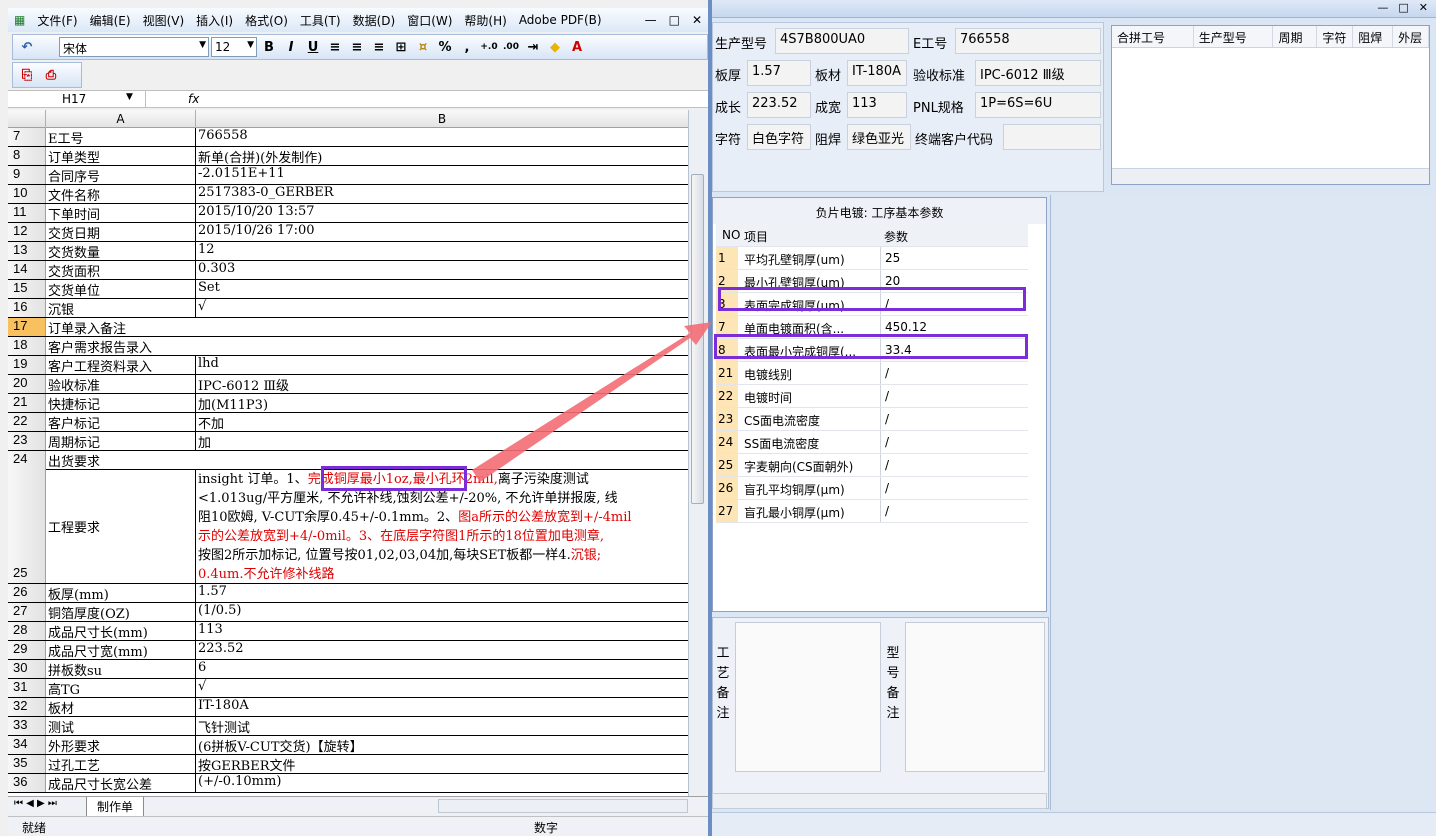 The width and height of the screenshot is (1436, 836). Describe the element at coordinates (121, 593) in the screenshot. I see `cell-a: 板厚(mm)` at that location.